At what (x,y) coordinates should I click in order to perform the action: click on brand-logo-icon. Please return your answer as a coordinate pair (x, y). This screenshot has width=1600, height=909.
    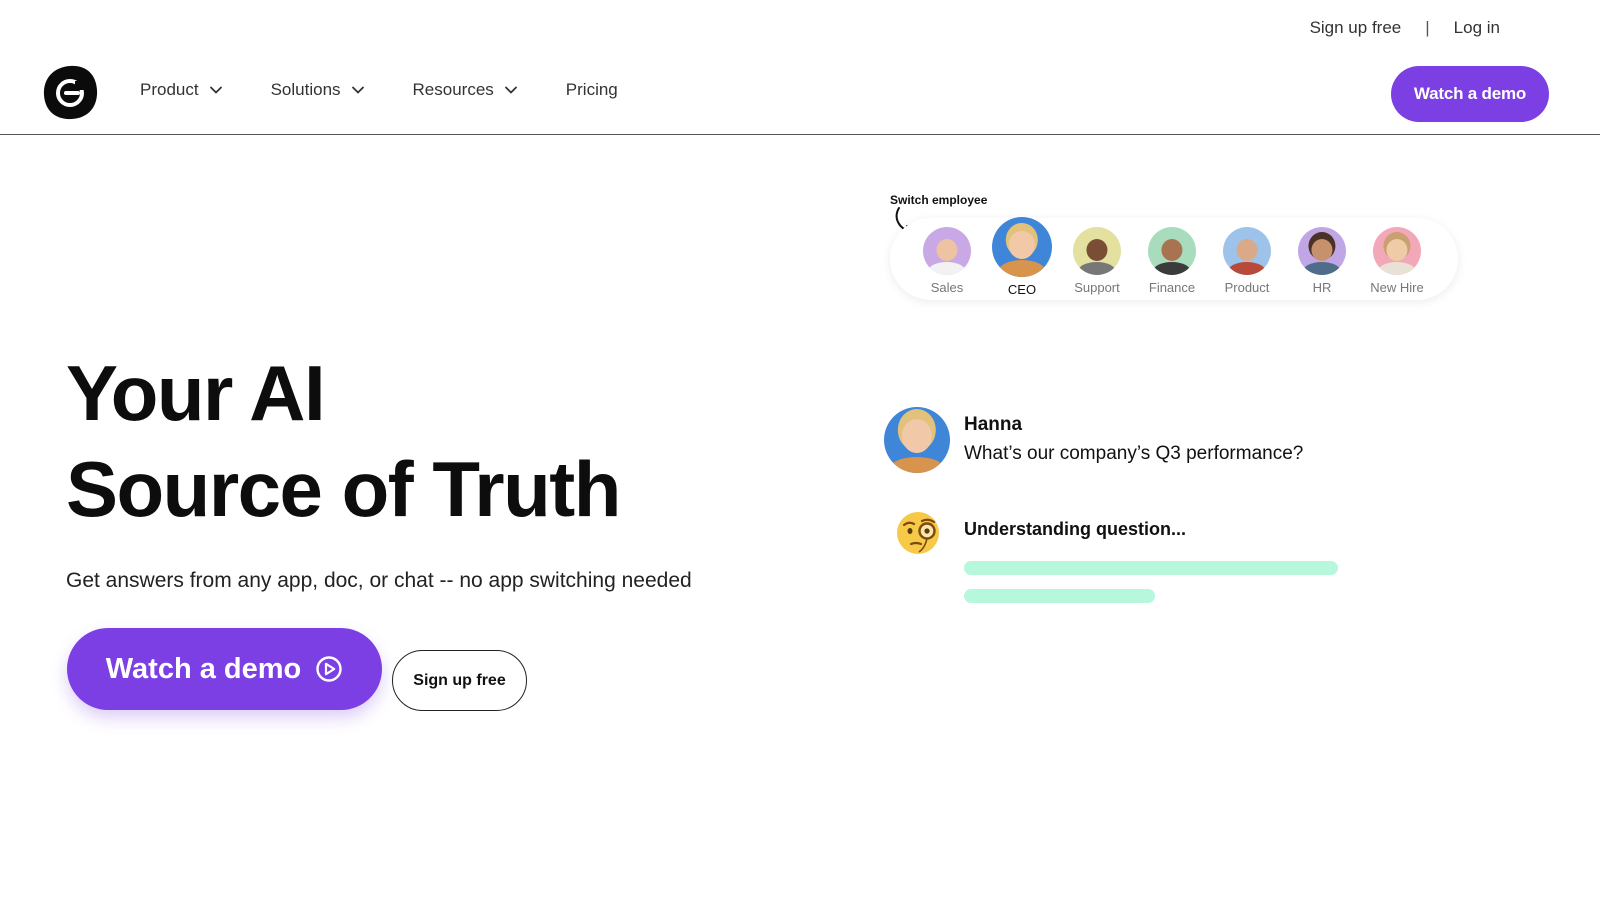
    Looking at the image, I should click on (70, 92).